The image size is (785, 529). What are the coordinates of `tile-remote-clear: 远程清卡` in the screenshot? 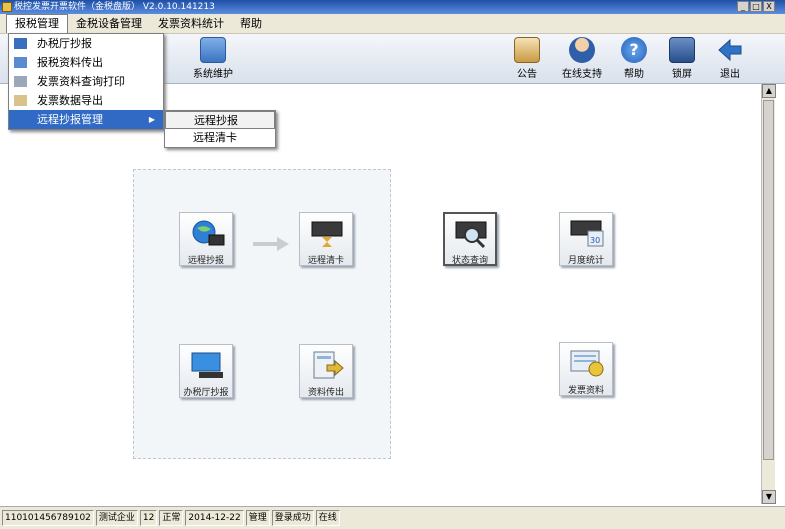 It's located at (326, 245).